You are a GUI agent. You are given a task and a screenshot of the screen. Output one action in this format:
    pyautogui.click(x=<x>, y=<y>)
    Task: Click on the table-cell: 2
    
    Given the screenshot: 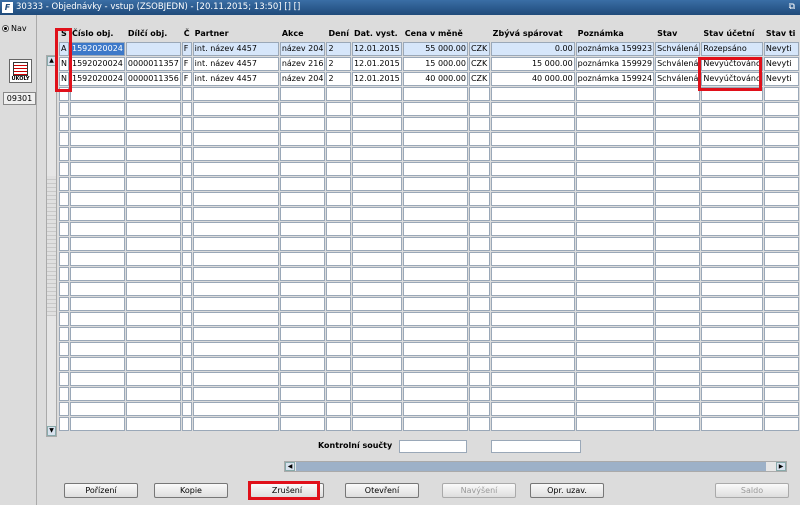 What is the action you would take?
    pyautogui.click(x=338, y=49)
    